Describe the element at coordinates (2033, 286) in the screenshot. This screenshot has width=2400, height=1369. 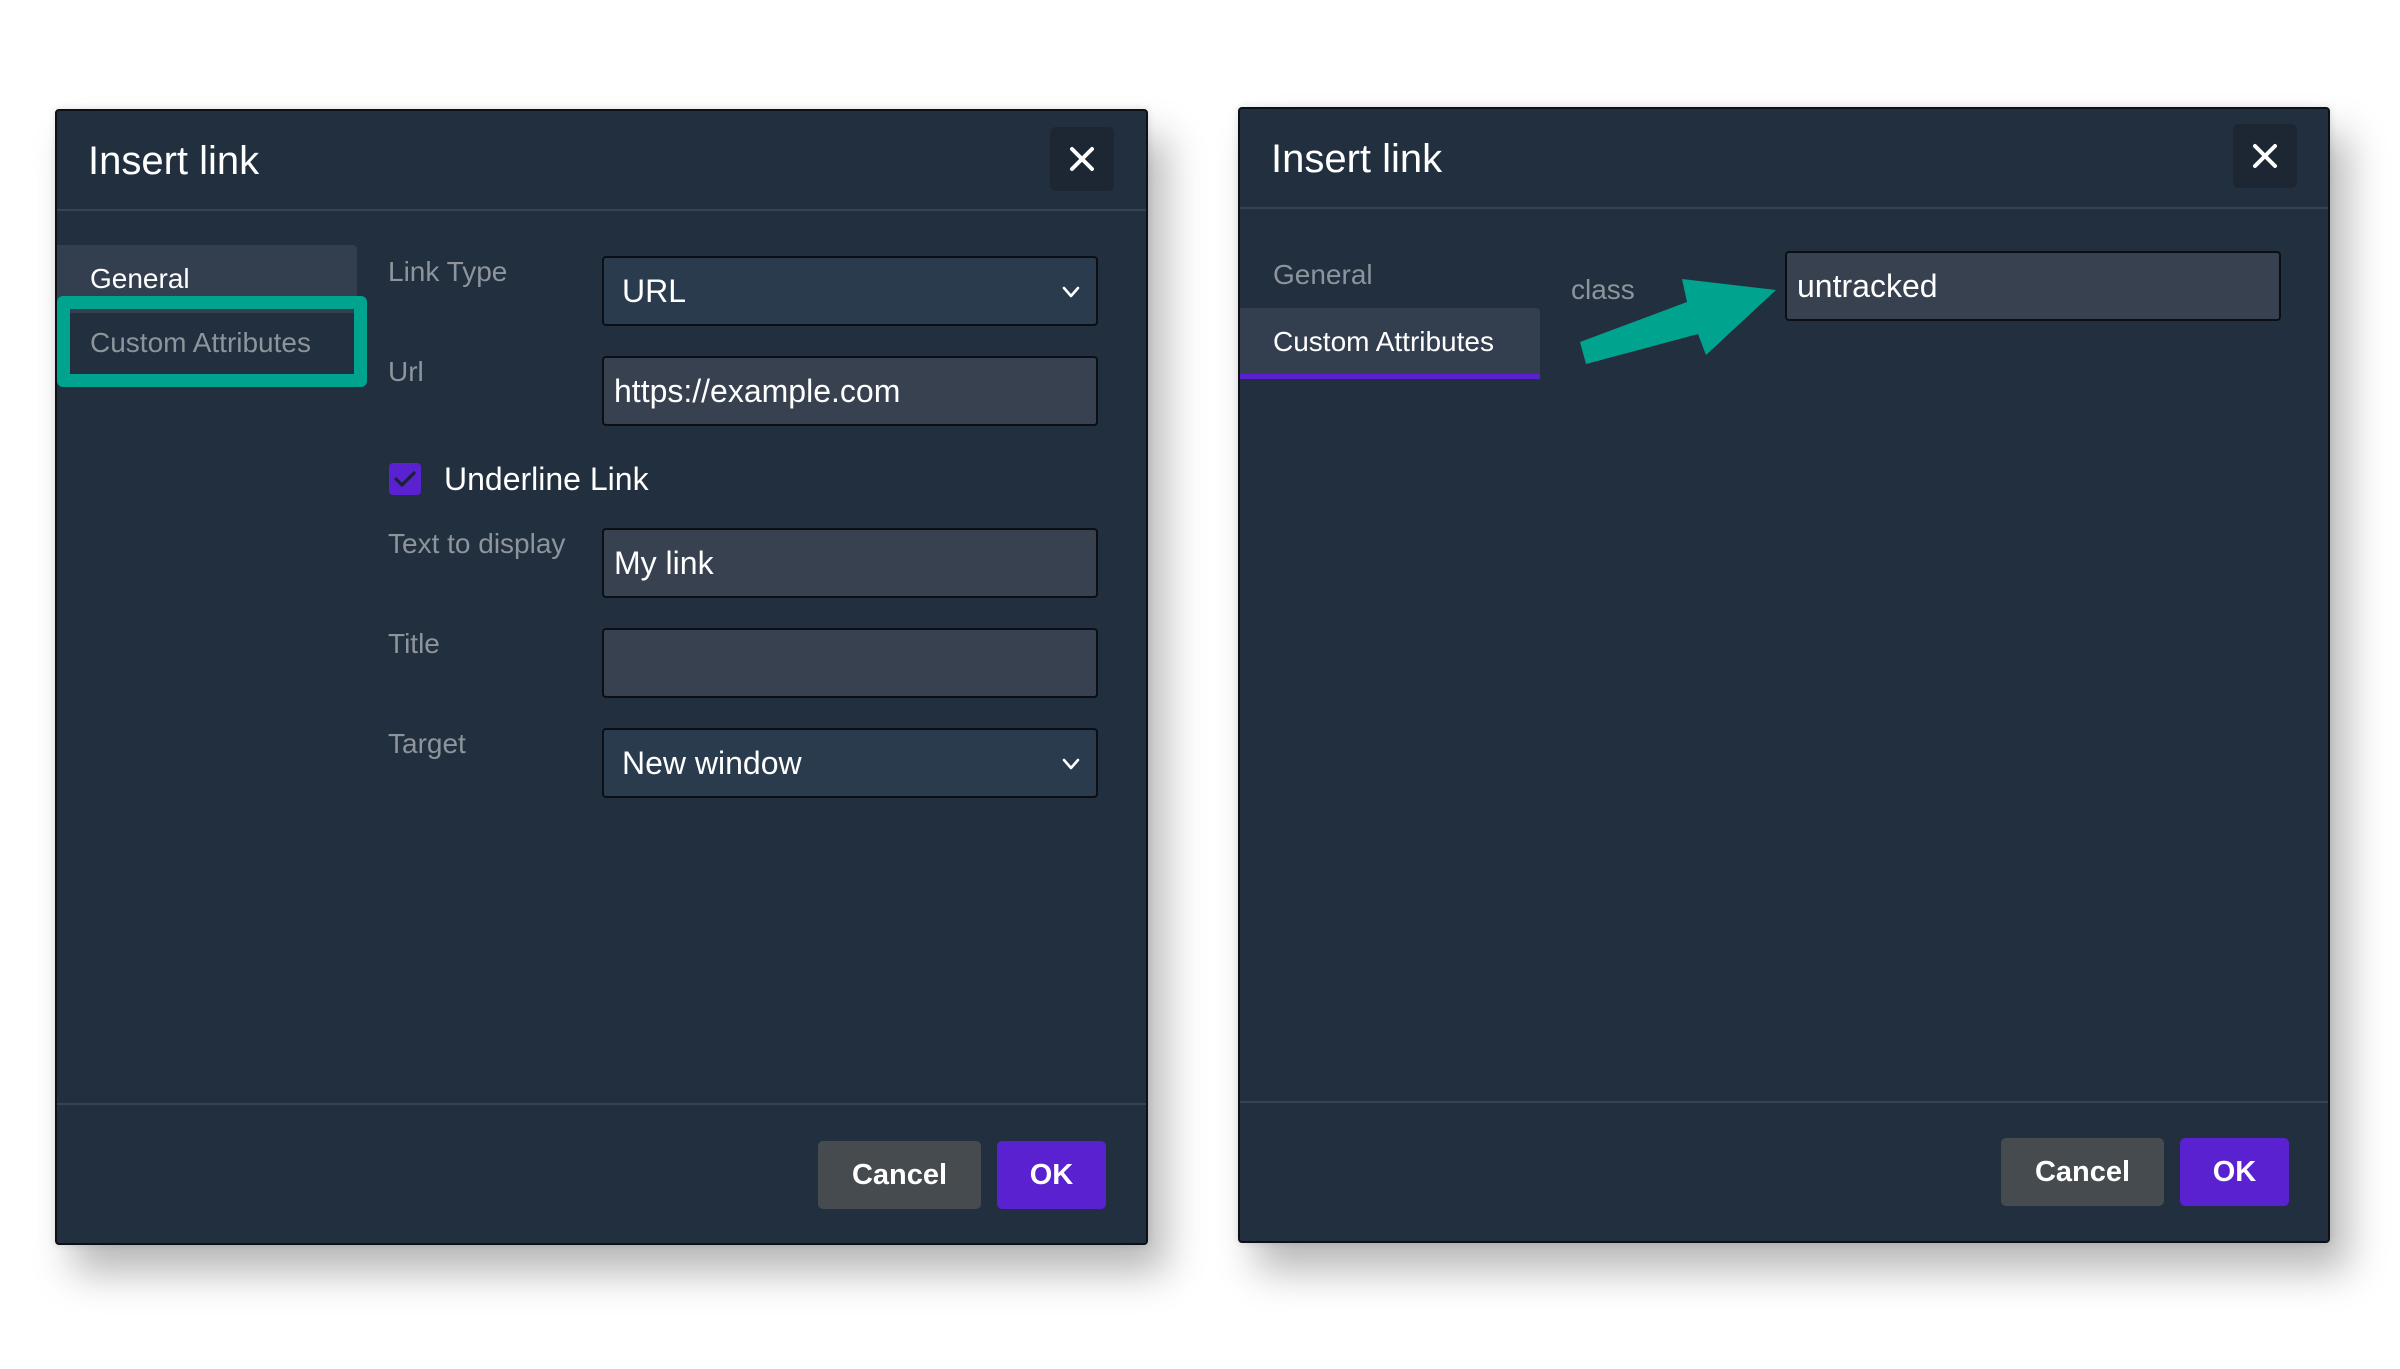
I see `class-input` at that location.